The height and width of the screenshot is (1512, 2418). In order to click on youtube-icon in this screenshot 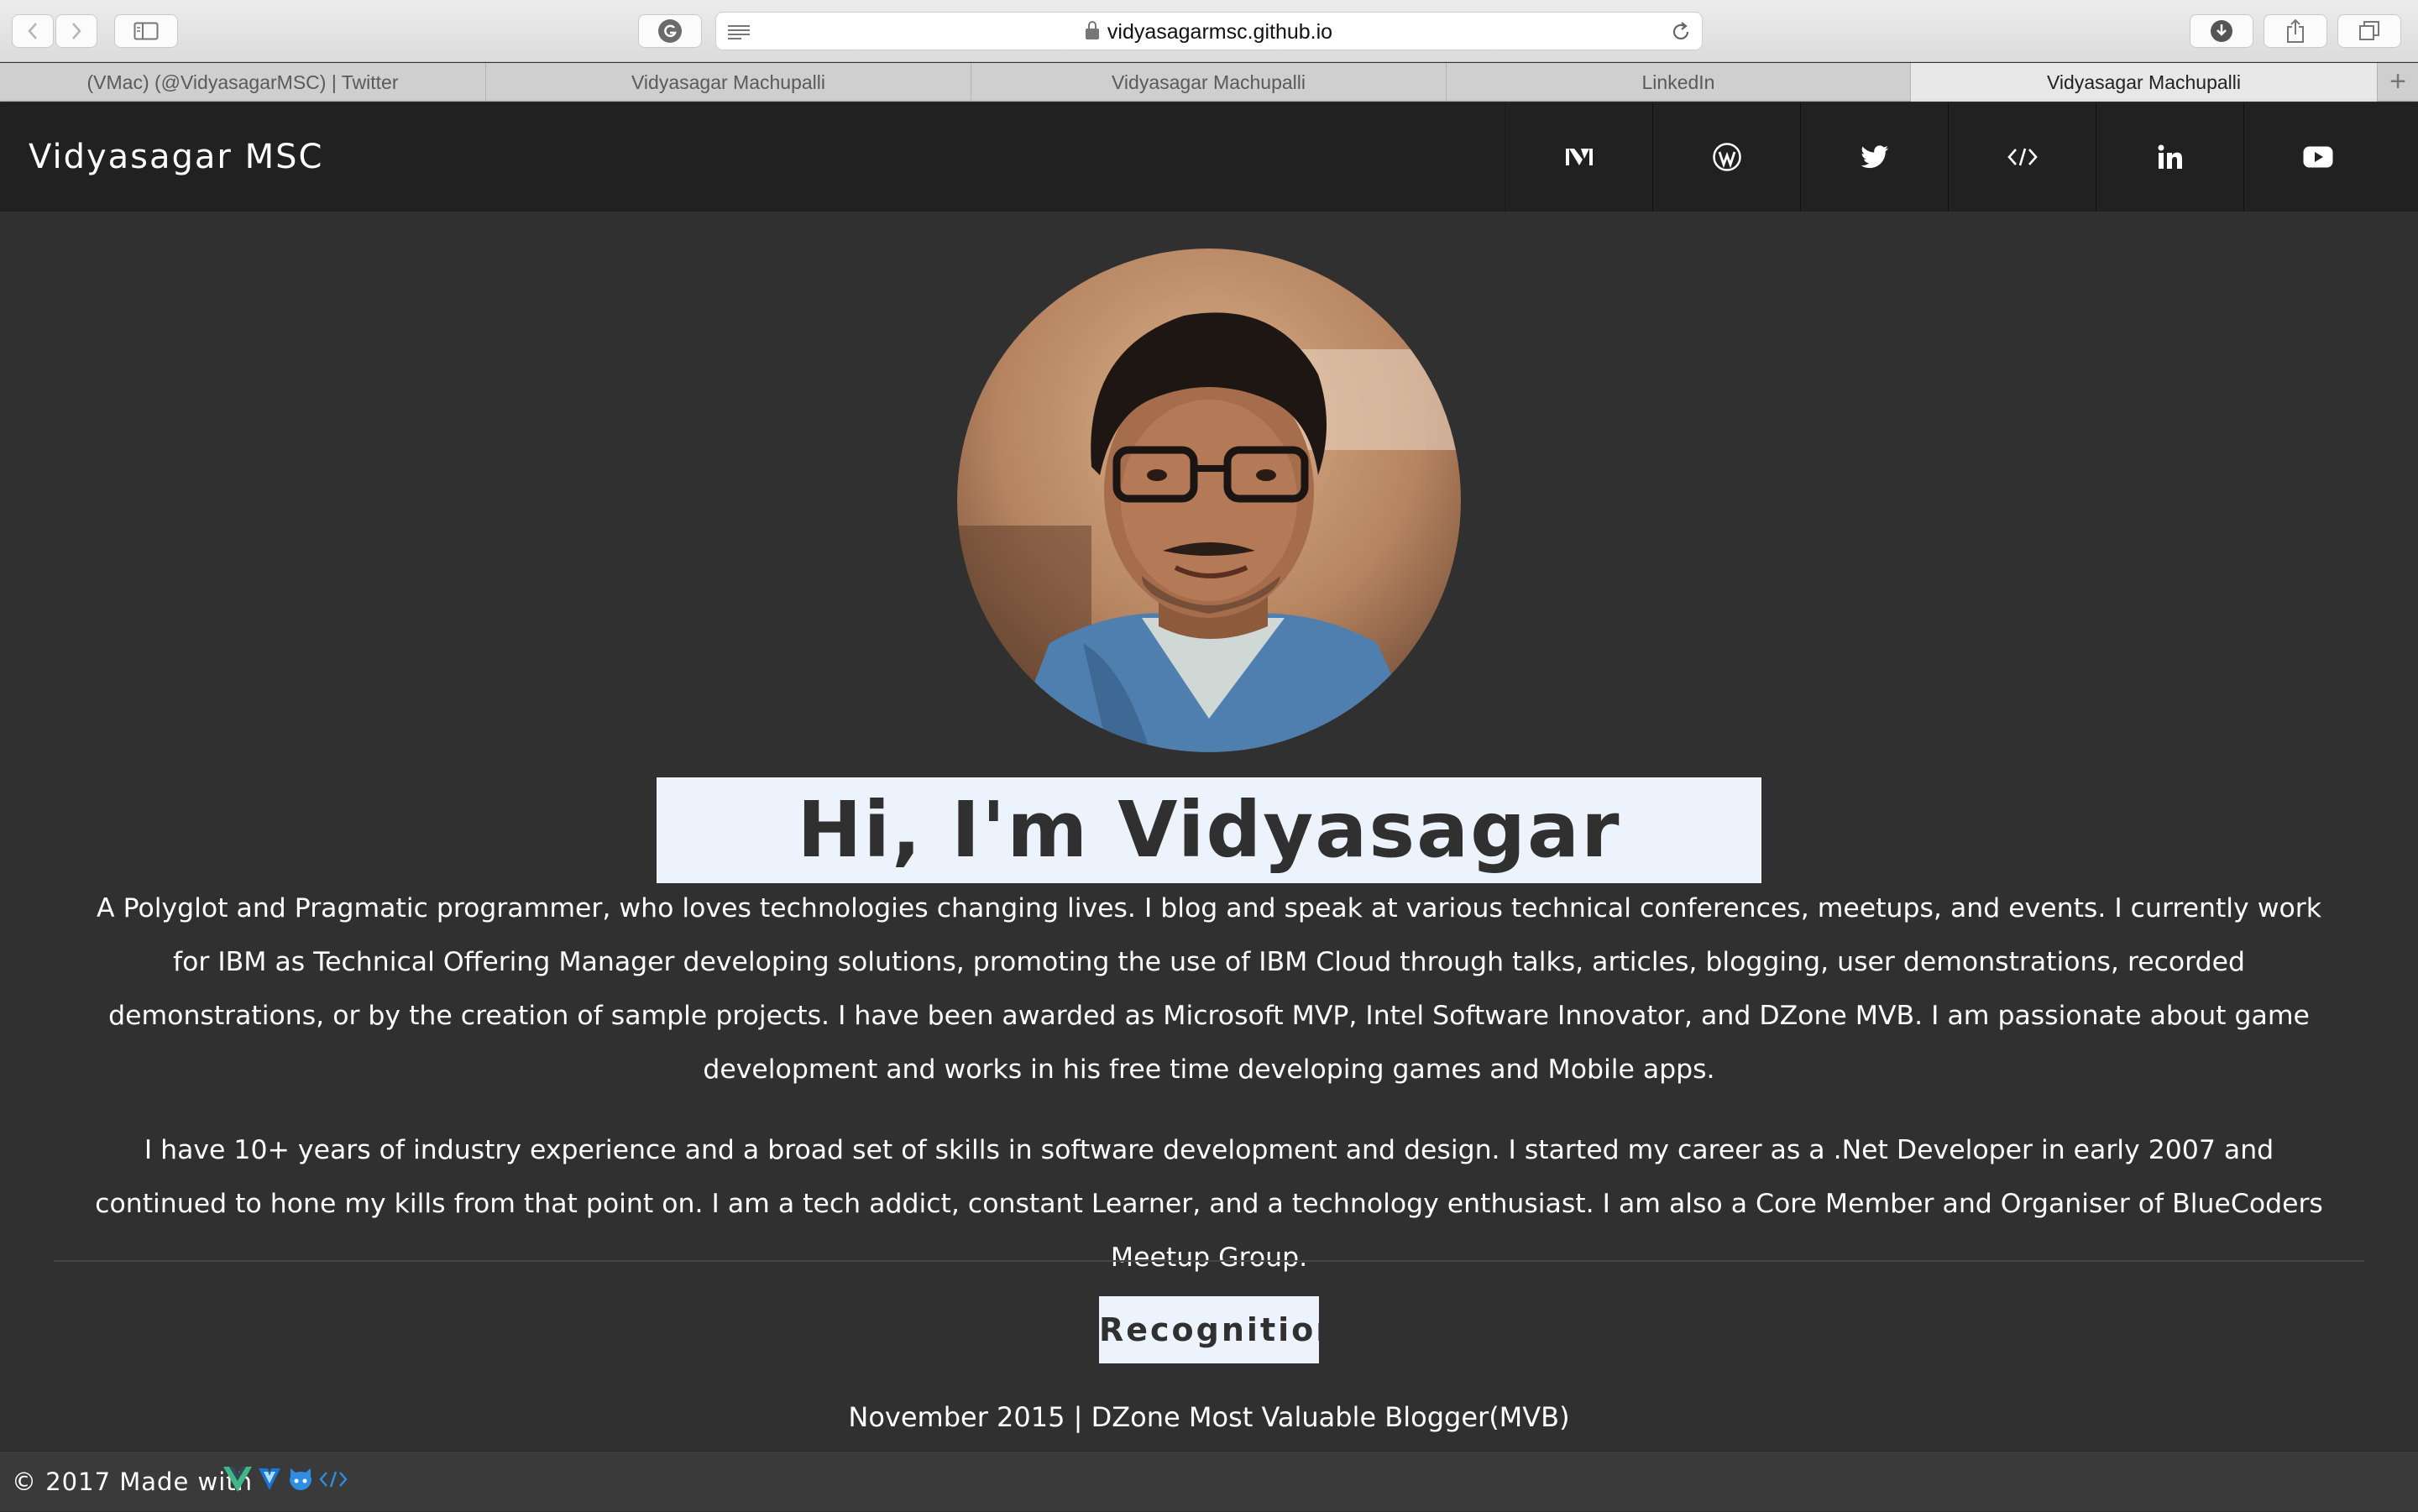, I will do `click(2317, 157)`.